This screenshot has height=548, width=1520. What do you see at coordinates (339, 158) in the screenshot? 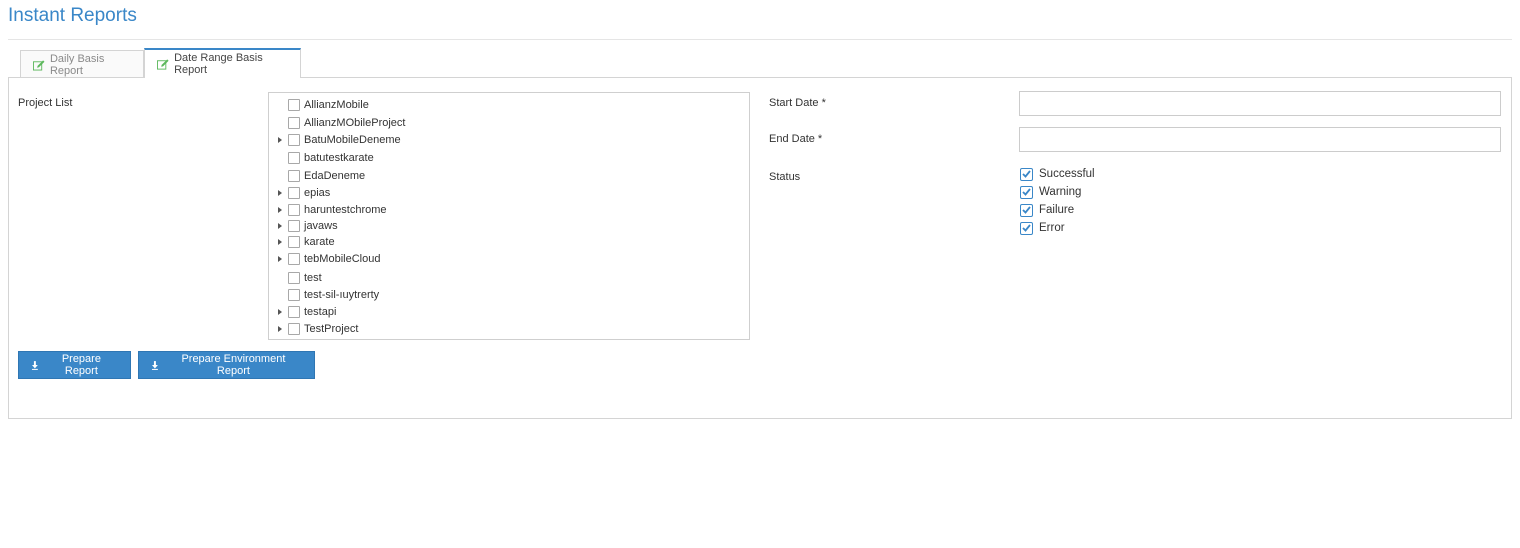
I see `project-name: batutestkarate` at bounding box center [339, 158].